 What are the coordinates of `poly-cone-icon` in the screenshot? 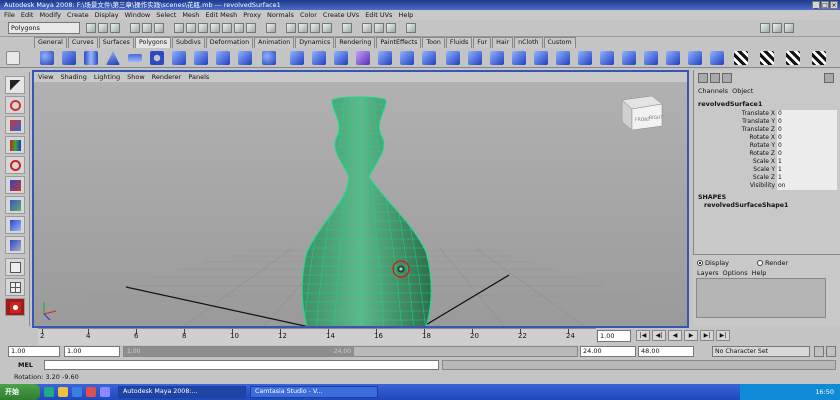 It's located at (113, 58).